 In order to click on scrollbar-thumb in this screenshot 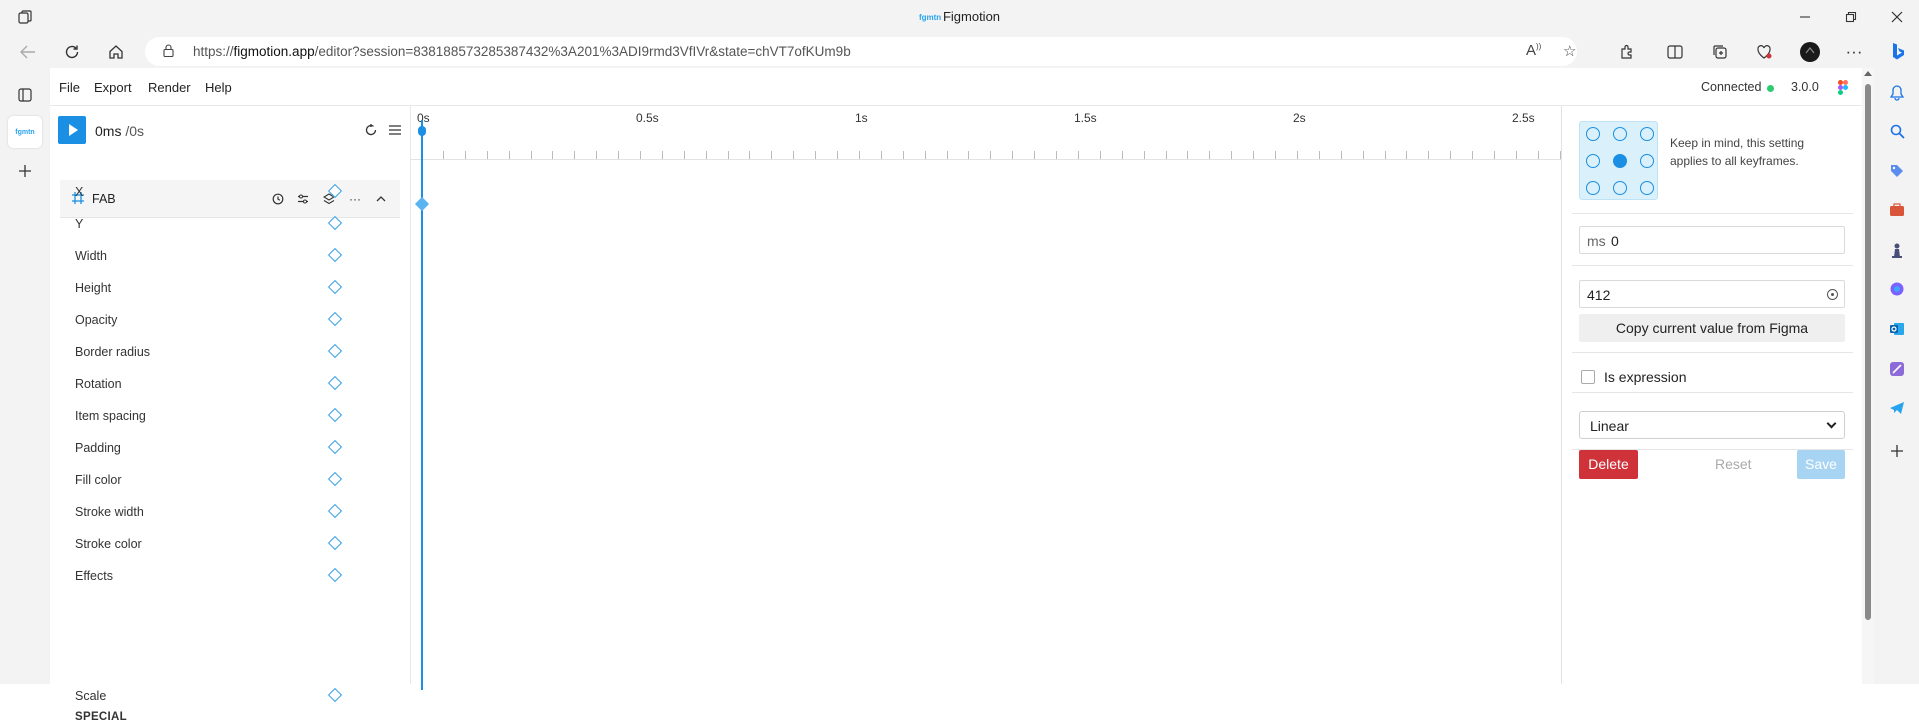, I will do `click(1868, 352)`.